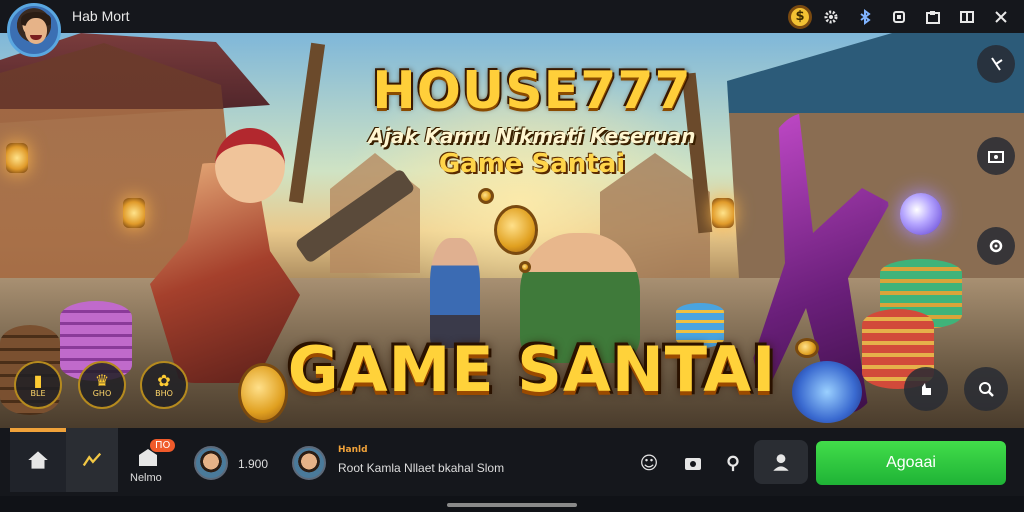 The width and height of the screenshot is (1024, 512). What do you see at coordinates (353, 450) in the screenshot?
I see `chat-sender-name: Hanld` at bounding box center [353, 450].